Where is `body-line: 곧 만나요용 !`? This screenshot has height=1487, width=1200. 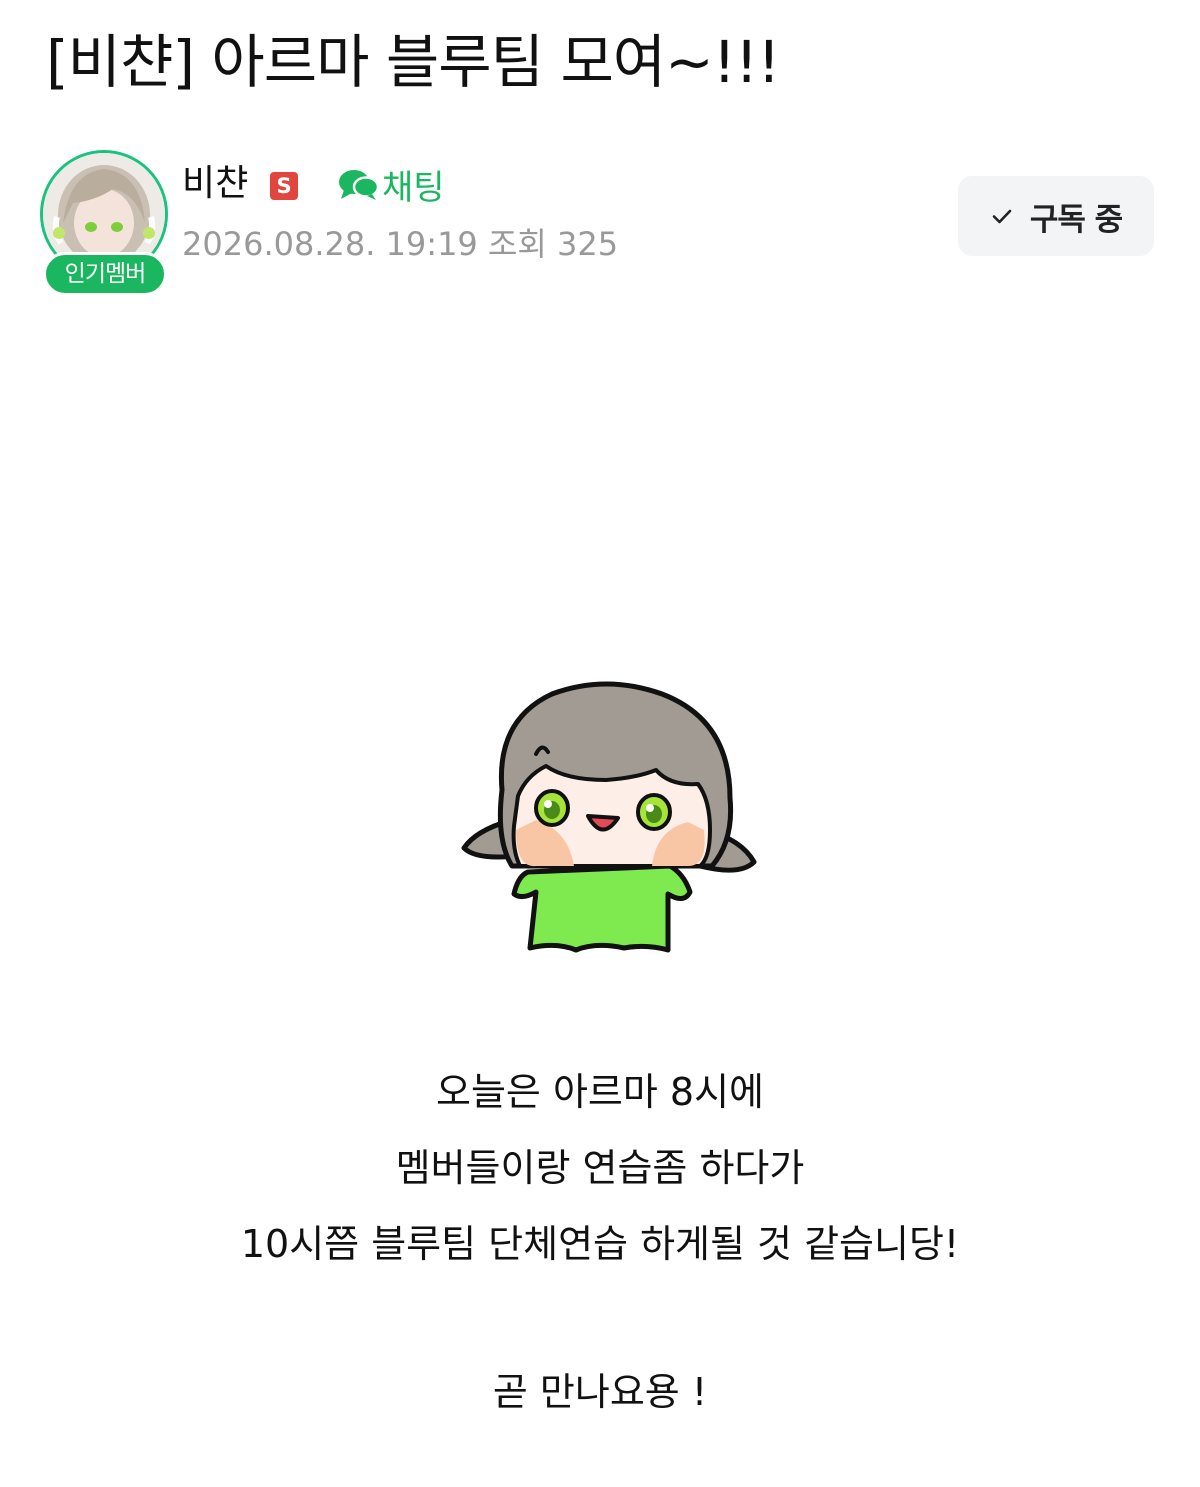
body-line: 곧 만나요용 ! is located at coordinates (600, 1392).